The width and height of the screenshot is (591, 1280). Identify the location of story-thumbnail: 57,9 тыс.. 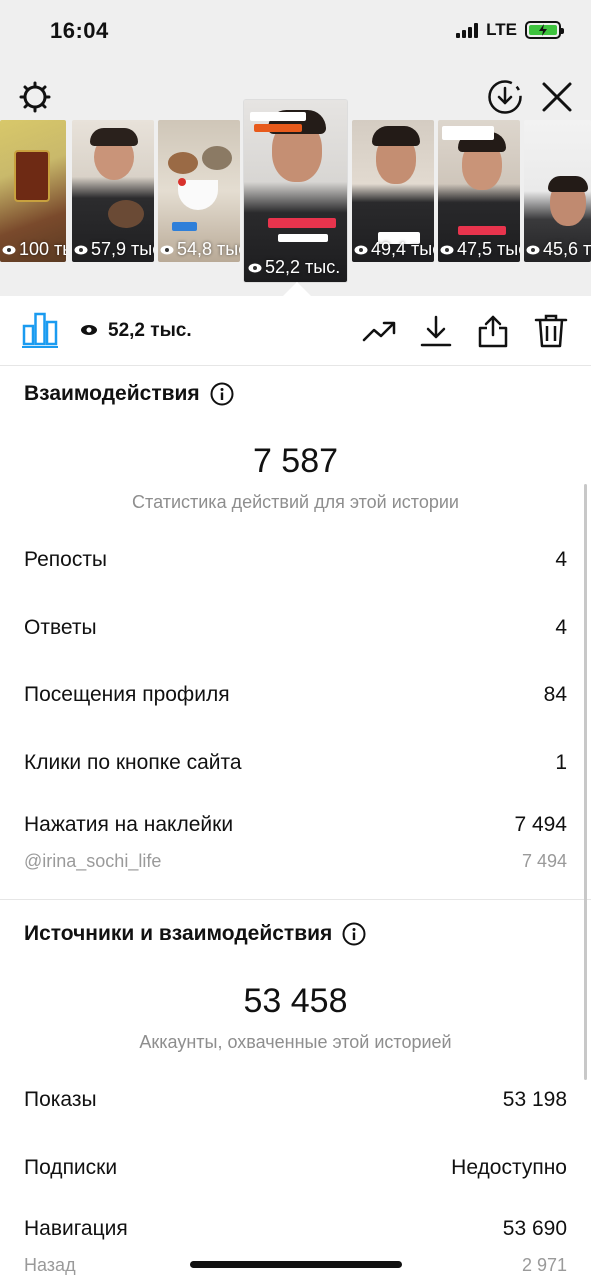
(113, 191).